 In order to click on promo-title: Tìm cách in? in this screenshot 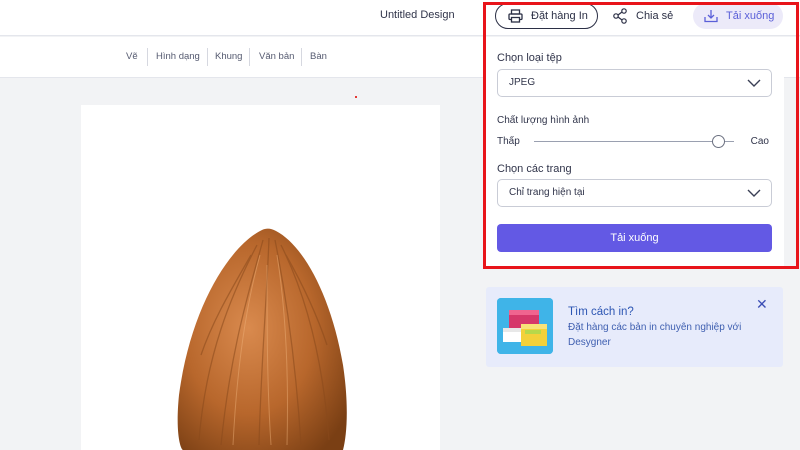, I will do `click(601, 312)`.